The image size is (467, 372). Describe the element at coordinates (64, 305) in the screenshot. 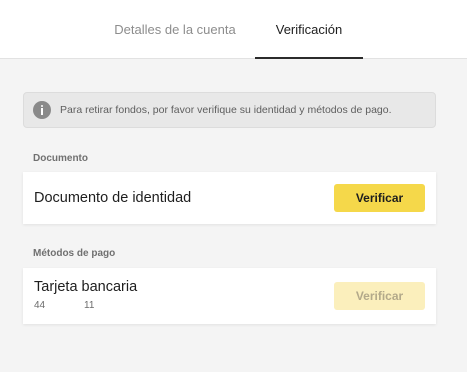

I see `bank-card-number: 44 11` at that location.